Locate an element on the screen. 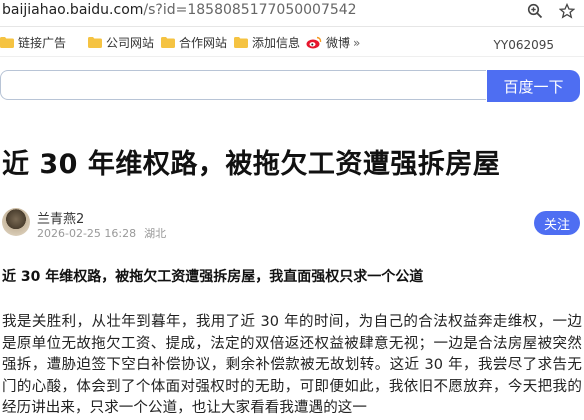 This screenshot has width=584, height=420. avatar is located at coordinates (16, 222).